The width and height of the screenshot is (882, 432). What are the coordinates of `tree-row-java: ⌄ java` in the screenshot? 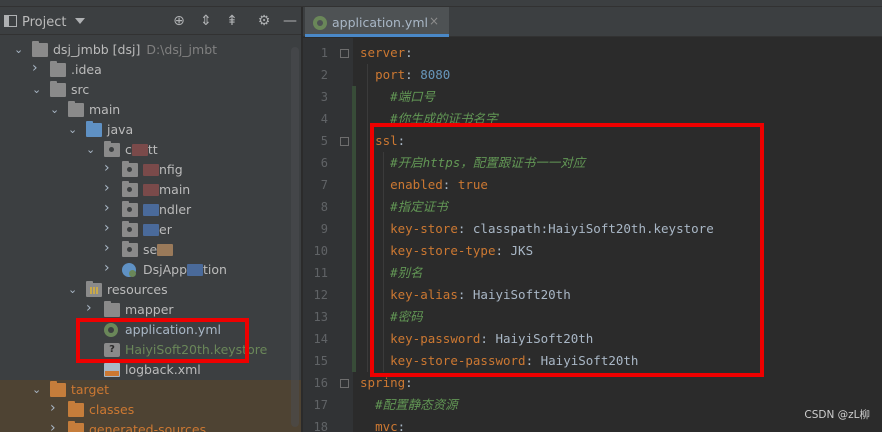 It's located at (150, 130).